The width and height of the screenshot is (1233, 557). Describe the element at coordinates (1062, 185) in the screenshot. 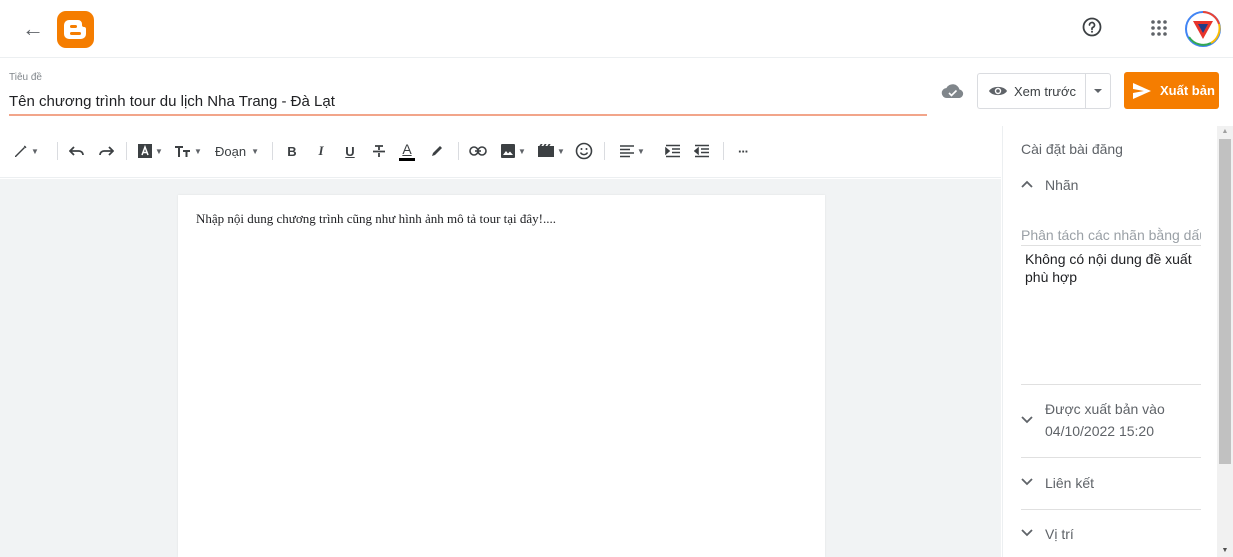

I see `labels-heading: Nhãn` at that location.